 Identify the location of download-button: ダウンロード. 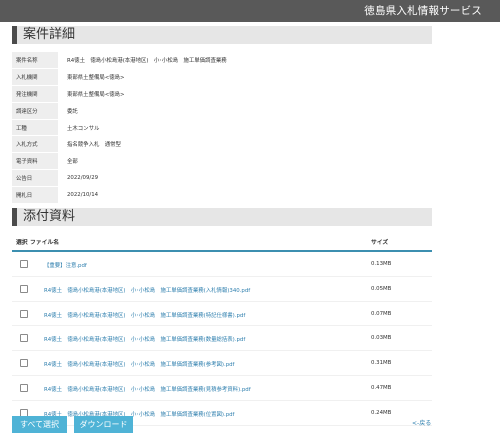
(103, 424).